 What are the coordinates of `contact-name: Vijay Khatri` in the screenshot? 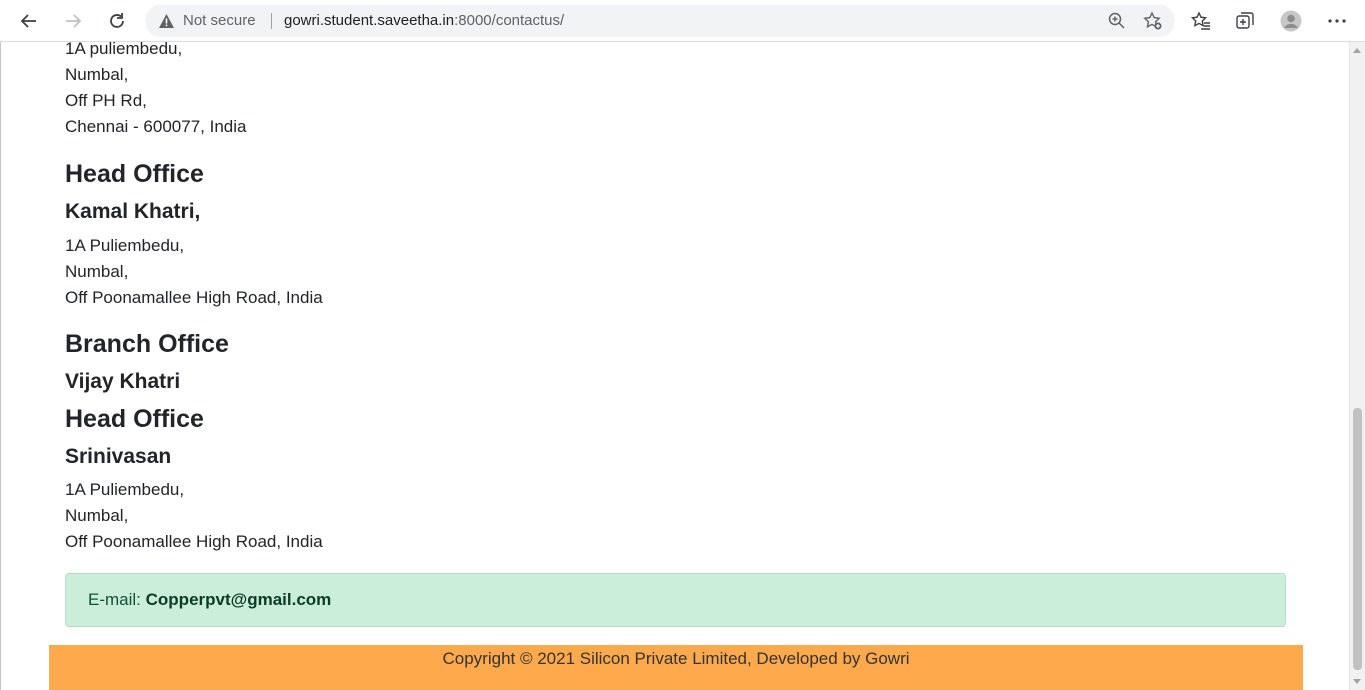 It's located at (123, 381).